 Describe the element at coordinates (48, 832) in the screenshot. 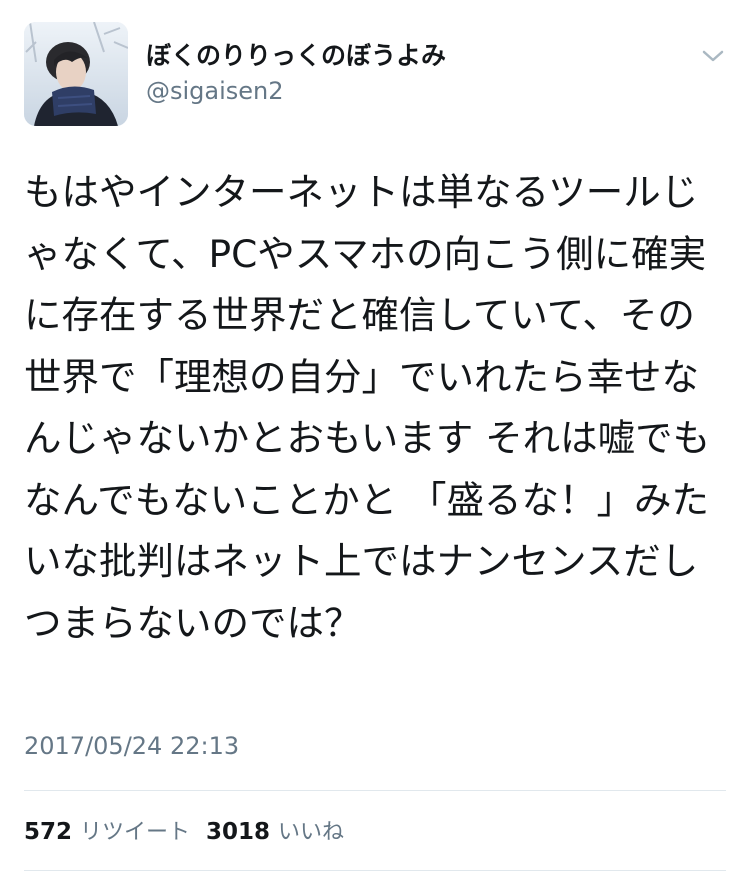

I see `retweet-count: 572` at that location.